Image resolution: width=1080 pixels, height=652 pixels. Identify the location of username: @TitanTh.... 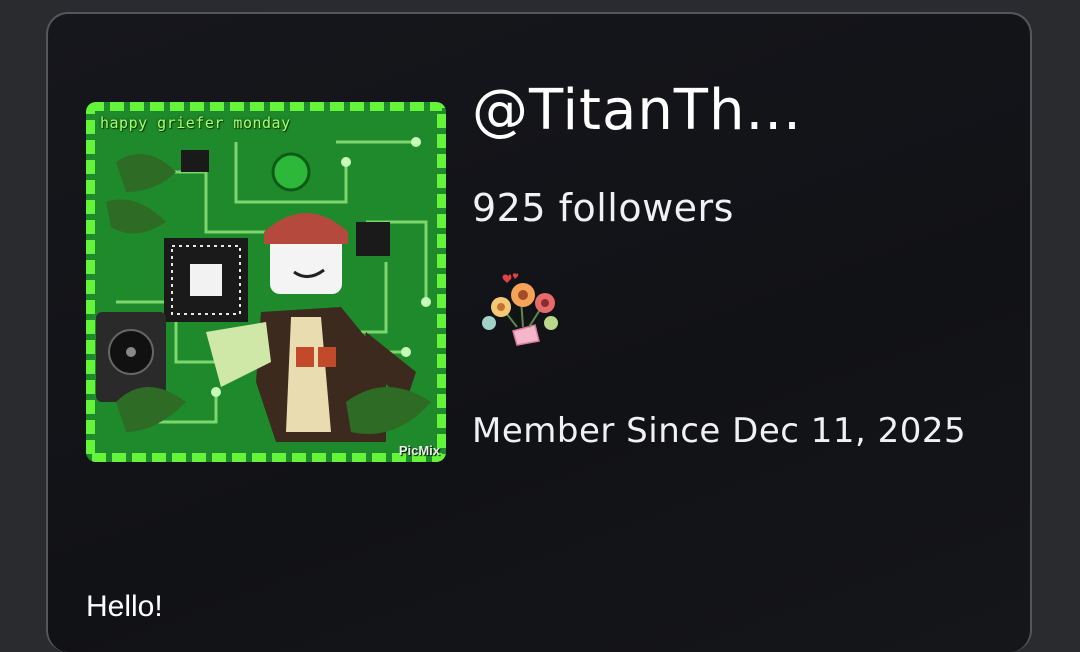
(637, 110).